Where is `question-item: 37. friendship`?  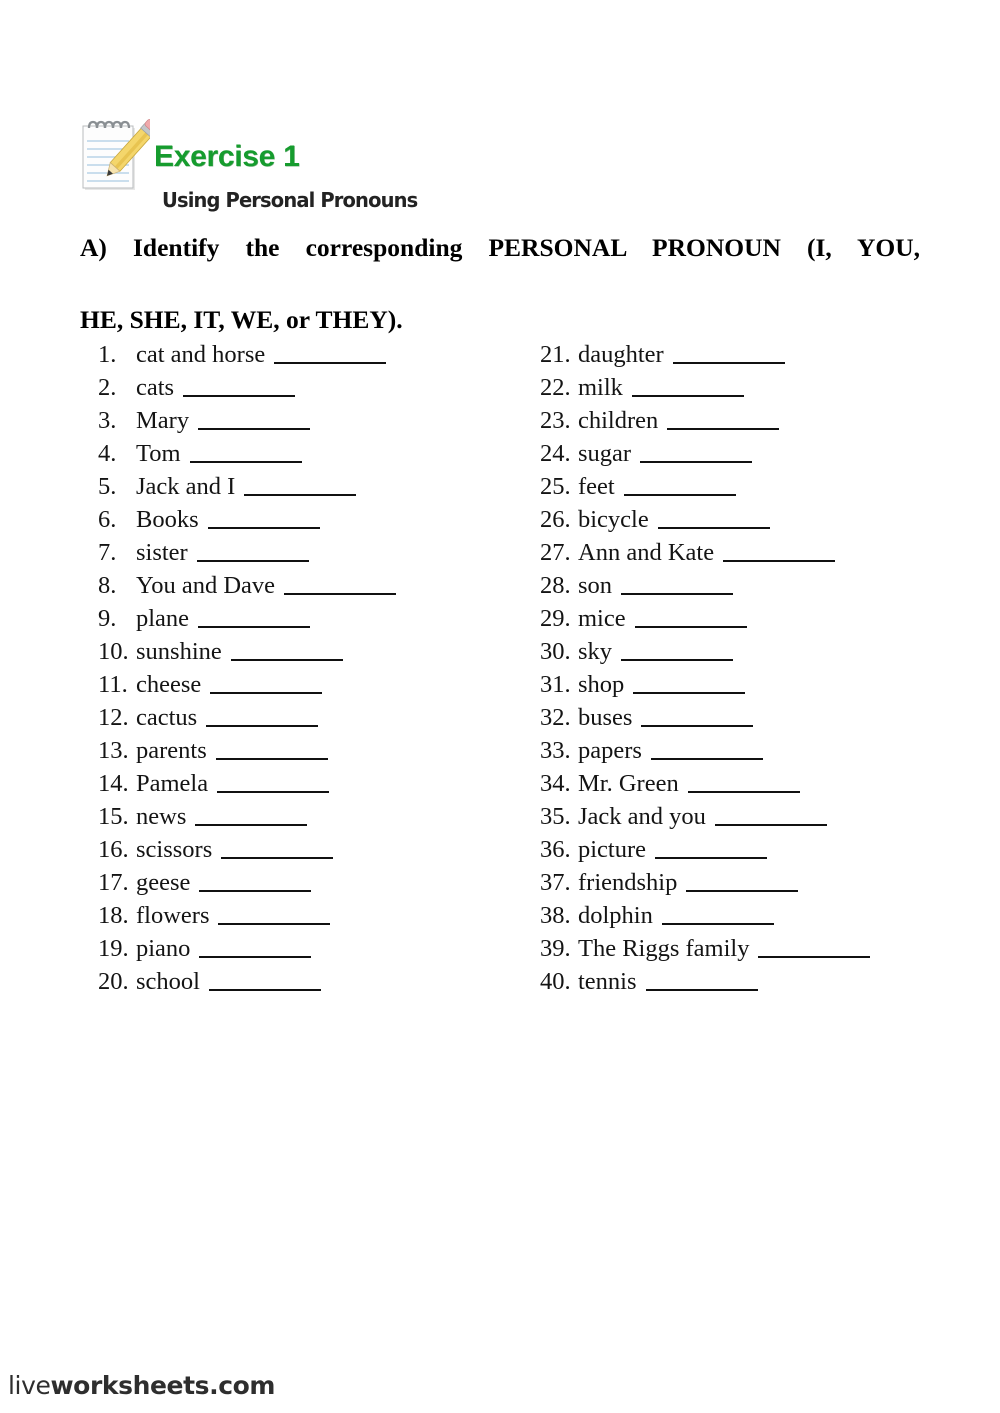 question-item: 37. friendship is located at coordinates (760, 882).